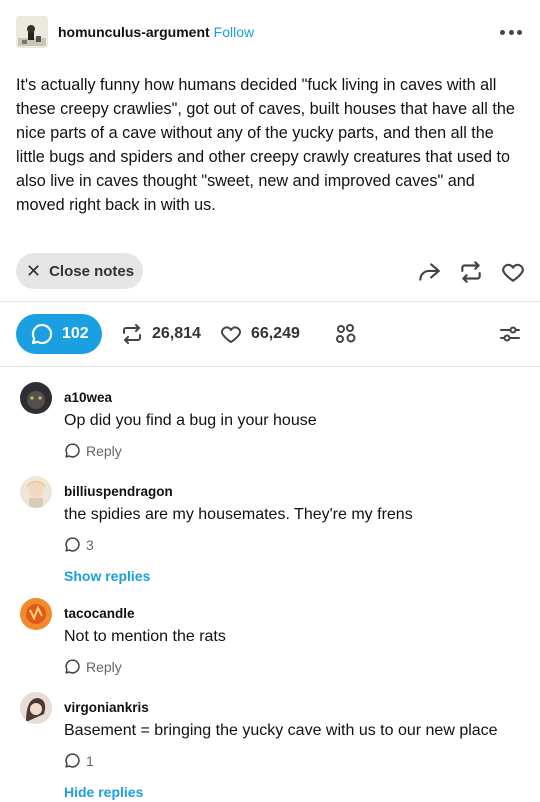 The width and height of the screenshot is (540, 802). I want to click on share-icon, so click(429, 272).